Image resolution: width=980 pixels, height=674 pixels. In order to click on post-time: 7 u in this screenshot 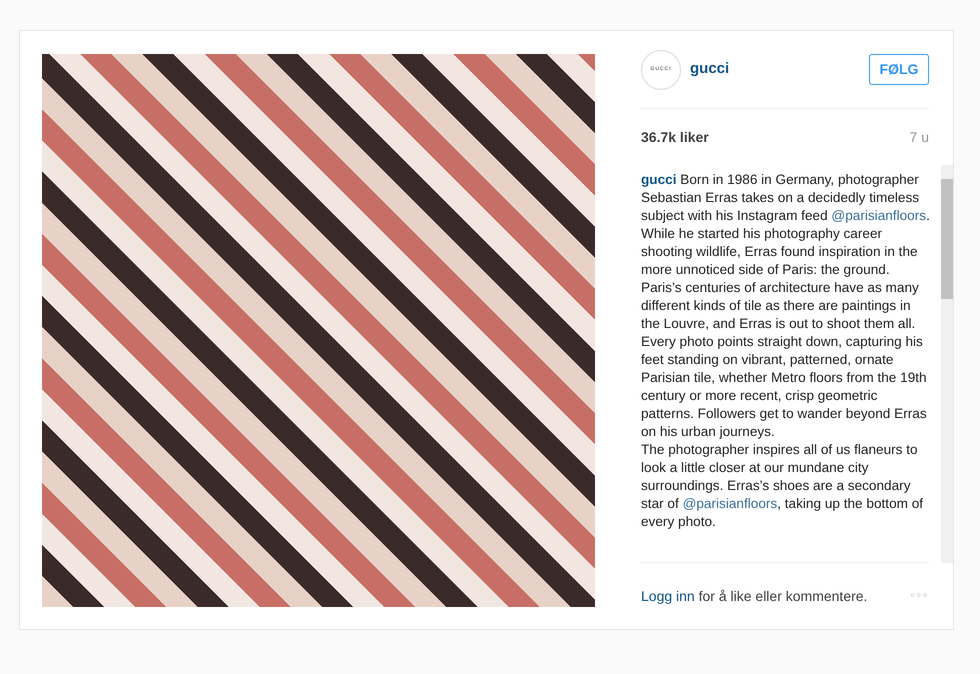, I will do `click(919, 137)`.